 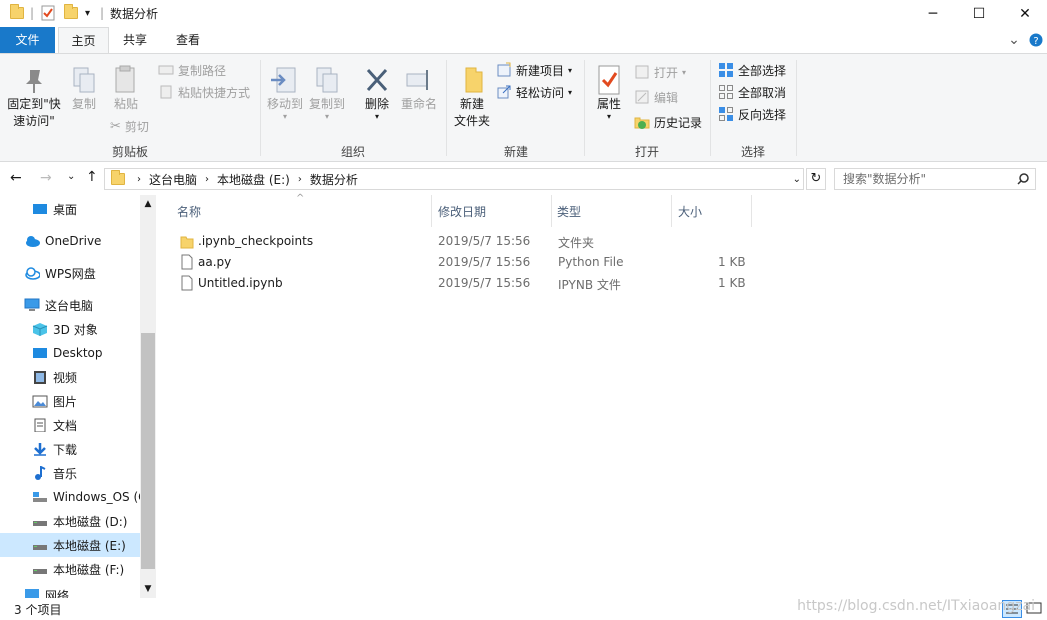 I want to click on history-button: 历史记录, so click(x=668, y=122).